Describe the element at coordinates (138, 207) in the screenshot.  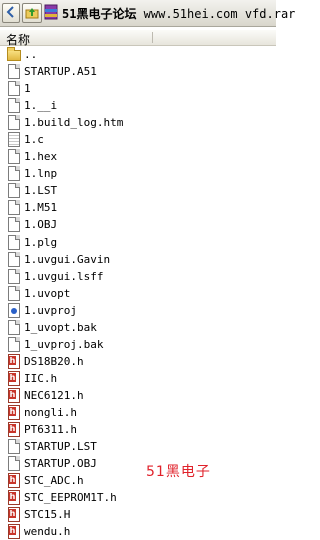
I see `file-row: 1.M51` at that location.